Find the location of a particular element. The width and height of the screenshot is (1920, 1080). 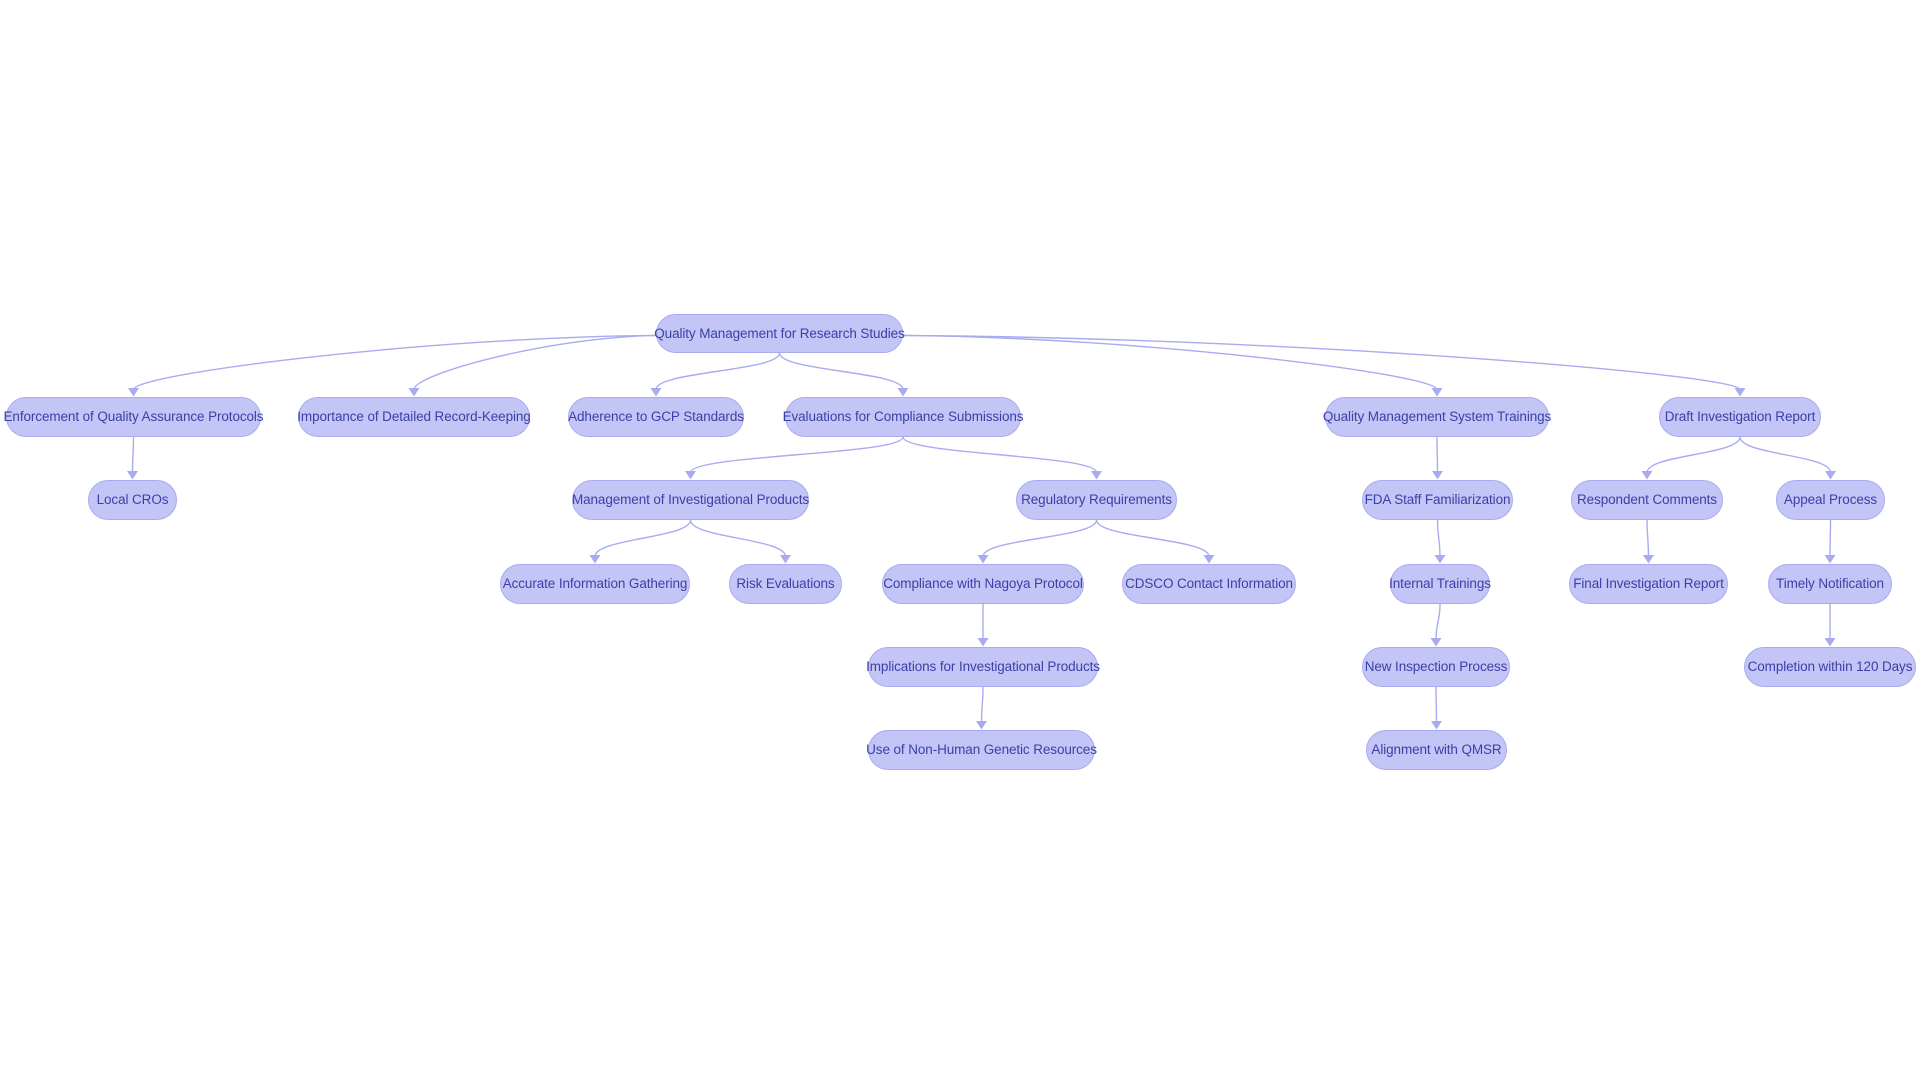

flowchart-node-label: Evaluations for Compliance Submissions is located at coordinates (903, 417).